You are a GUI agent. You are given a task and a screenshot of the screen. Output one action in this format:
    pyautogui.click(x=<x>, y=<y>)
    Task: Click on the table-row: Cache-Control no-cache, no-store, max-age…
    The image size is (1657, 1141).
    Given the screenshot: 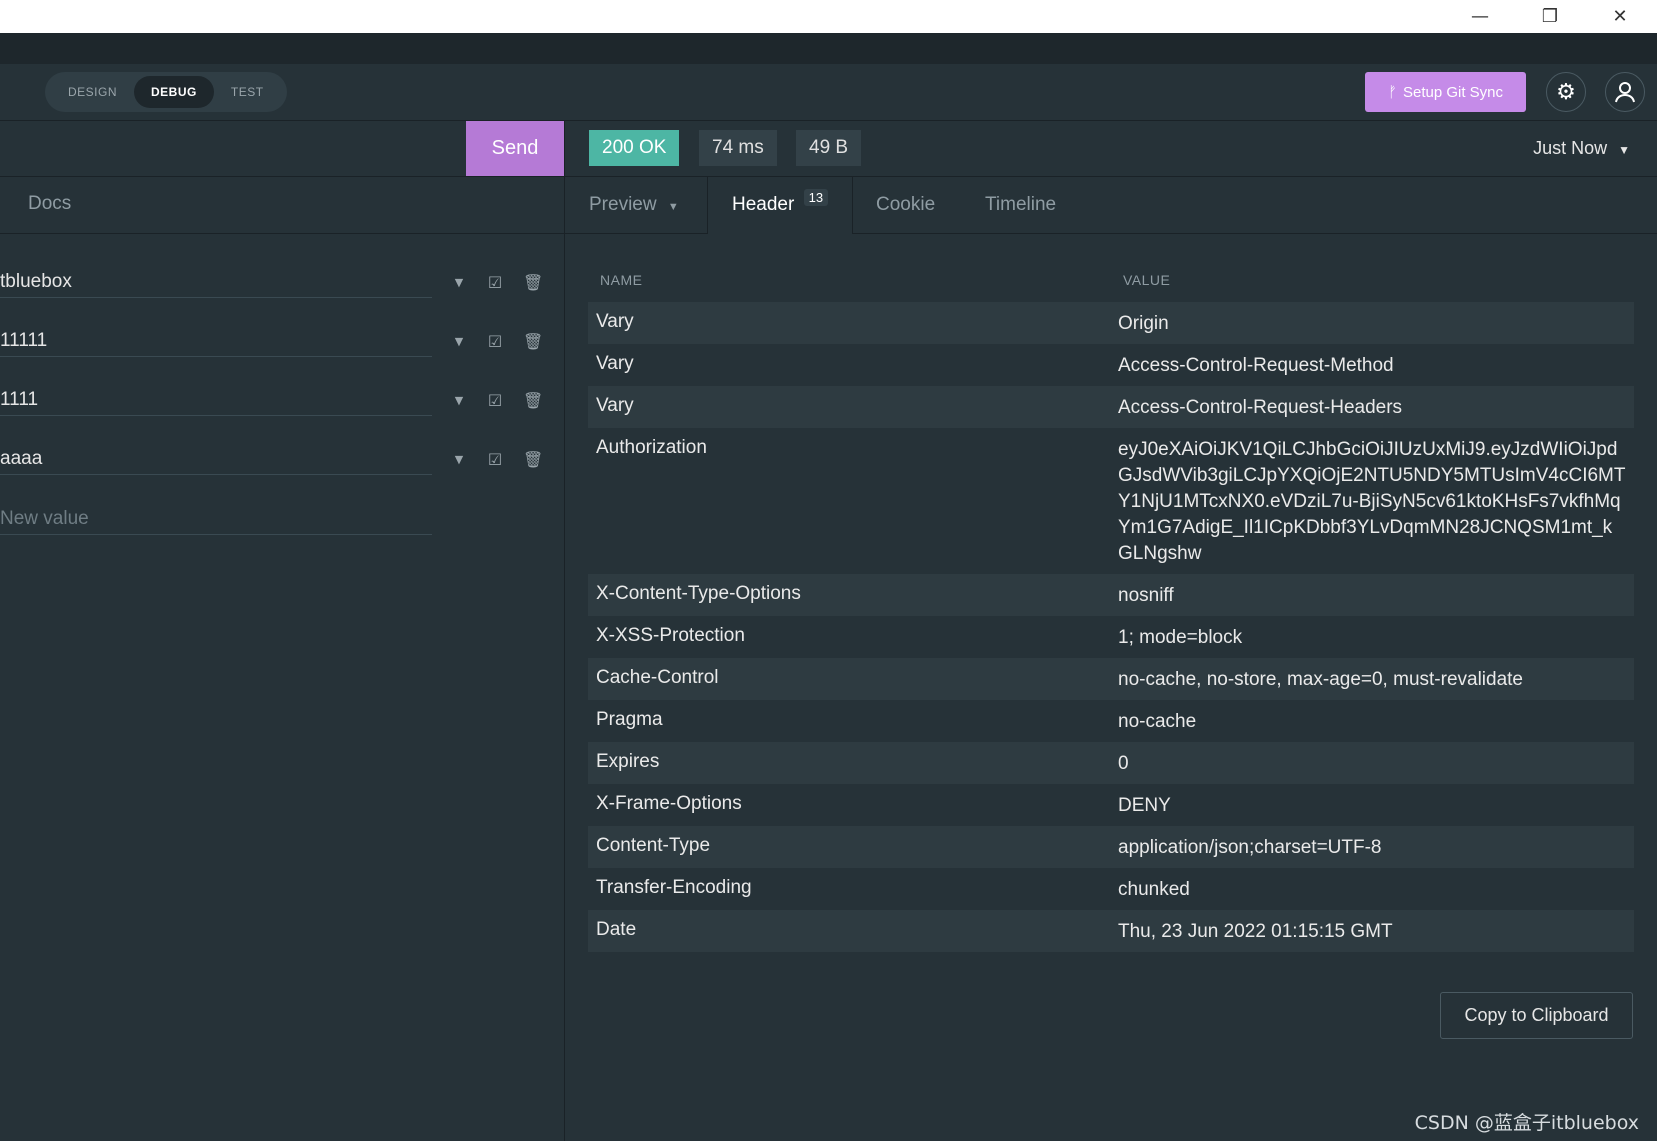 What is the action you would take?
    pyautogui.click(x=1111, y=679)
    